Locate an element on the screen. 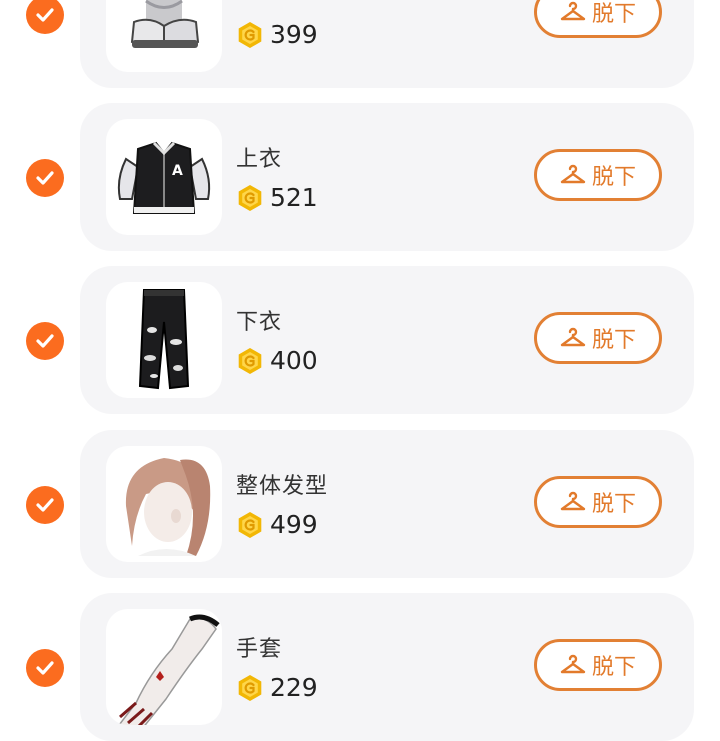  gloves-image is located at coordinates (164, 667).